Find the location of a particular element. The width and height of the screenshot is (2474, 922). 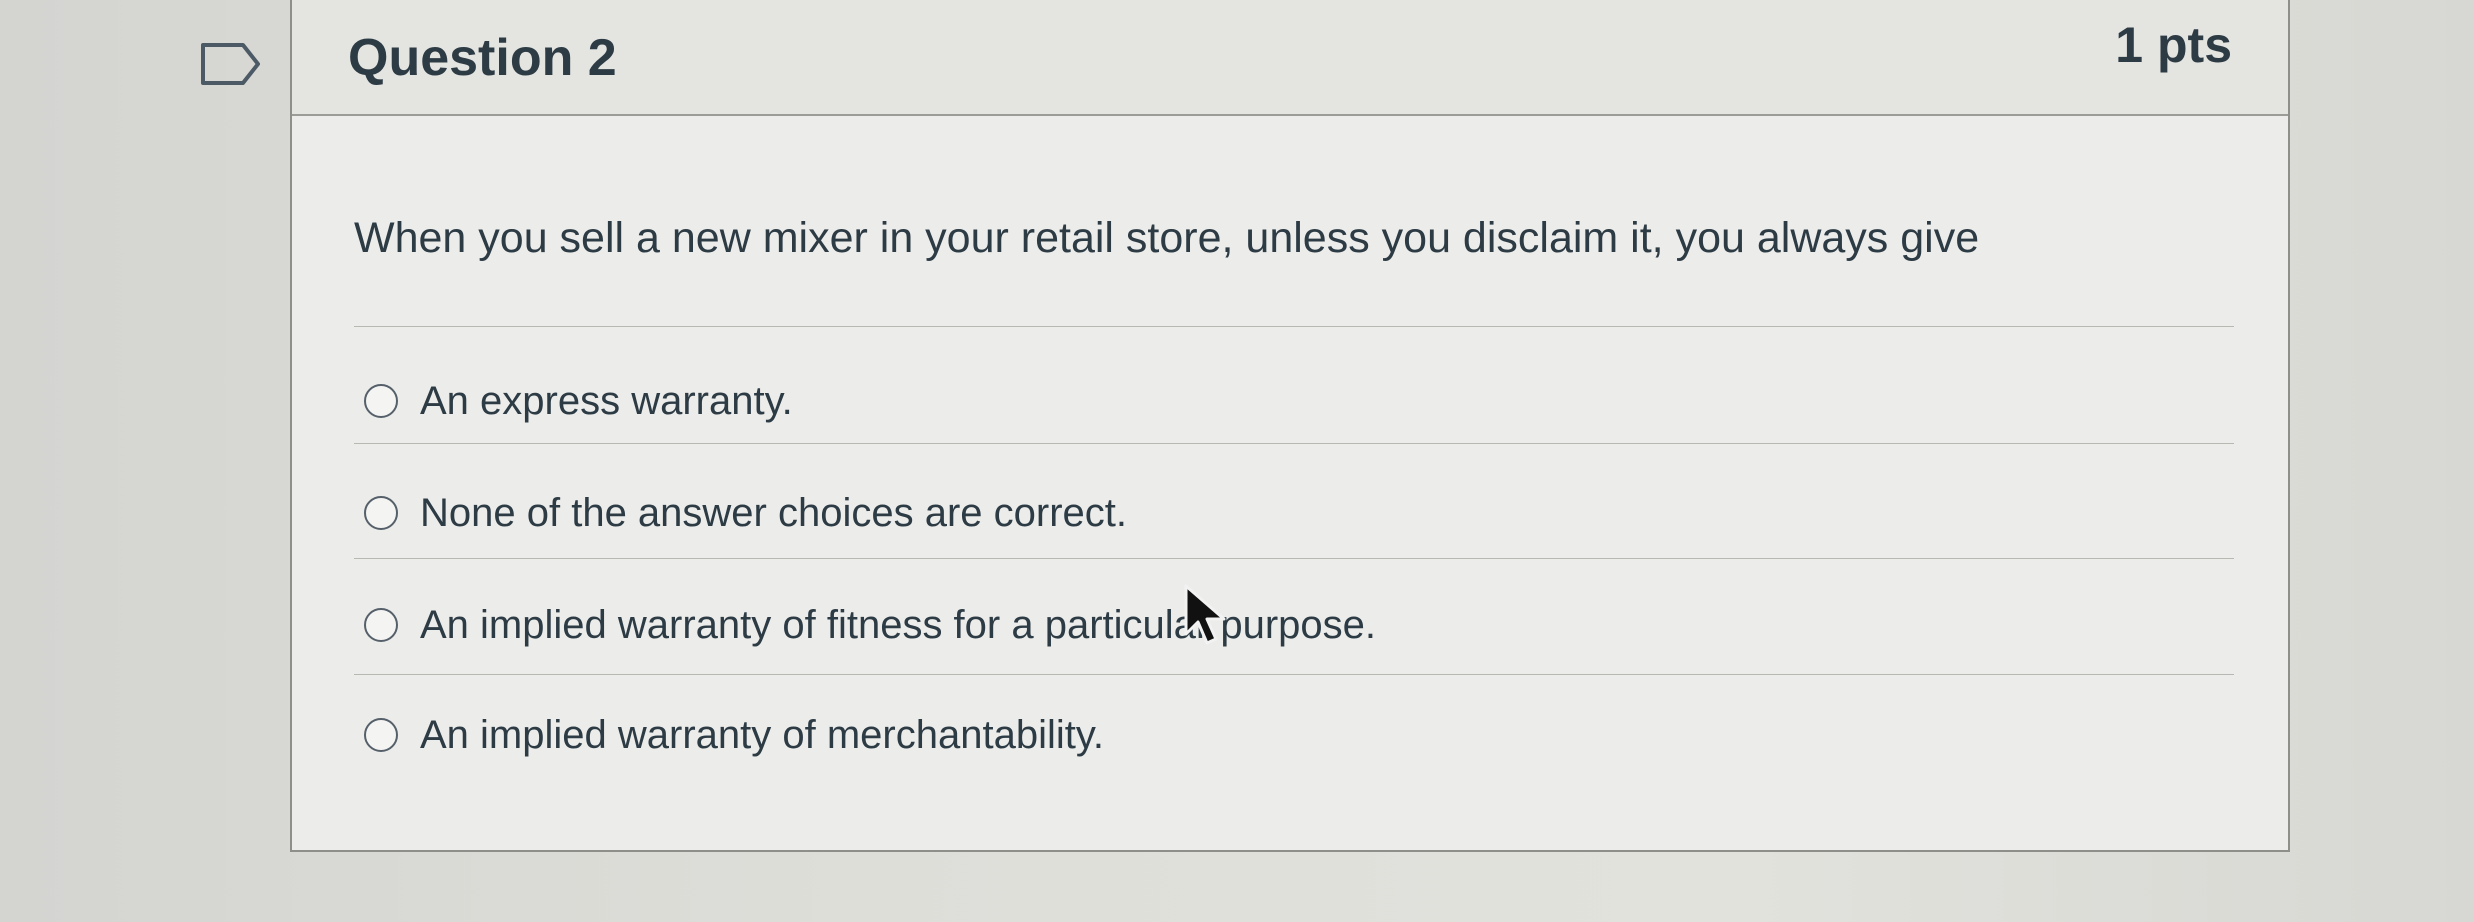

answer-label: None of the answer choices are correct. is located at coordinates (774, 512).